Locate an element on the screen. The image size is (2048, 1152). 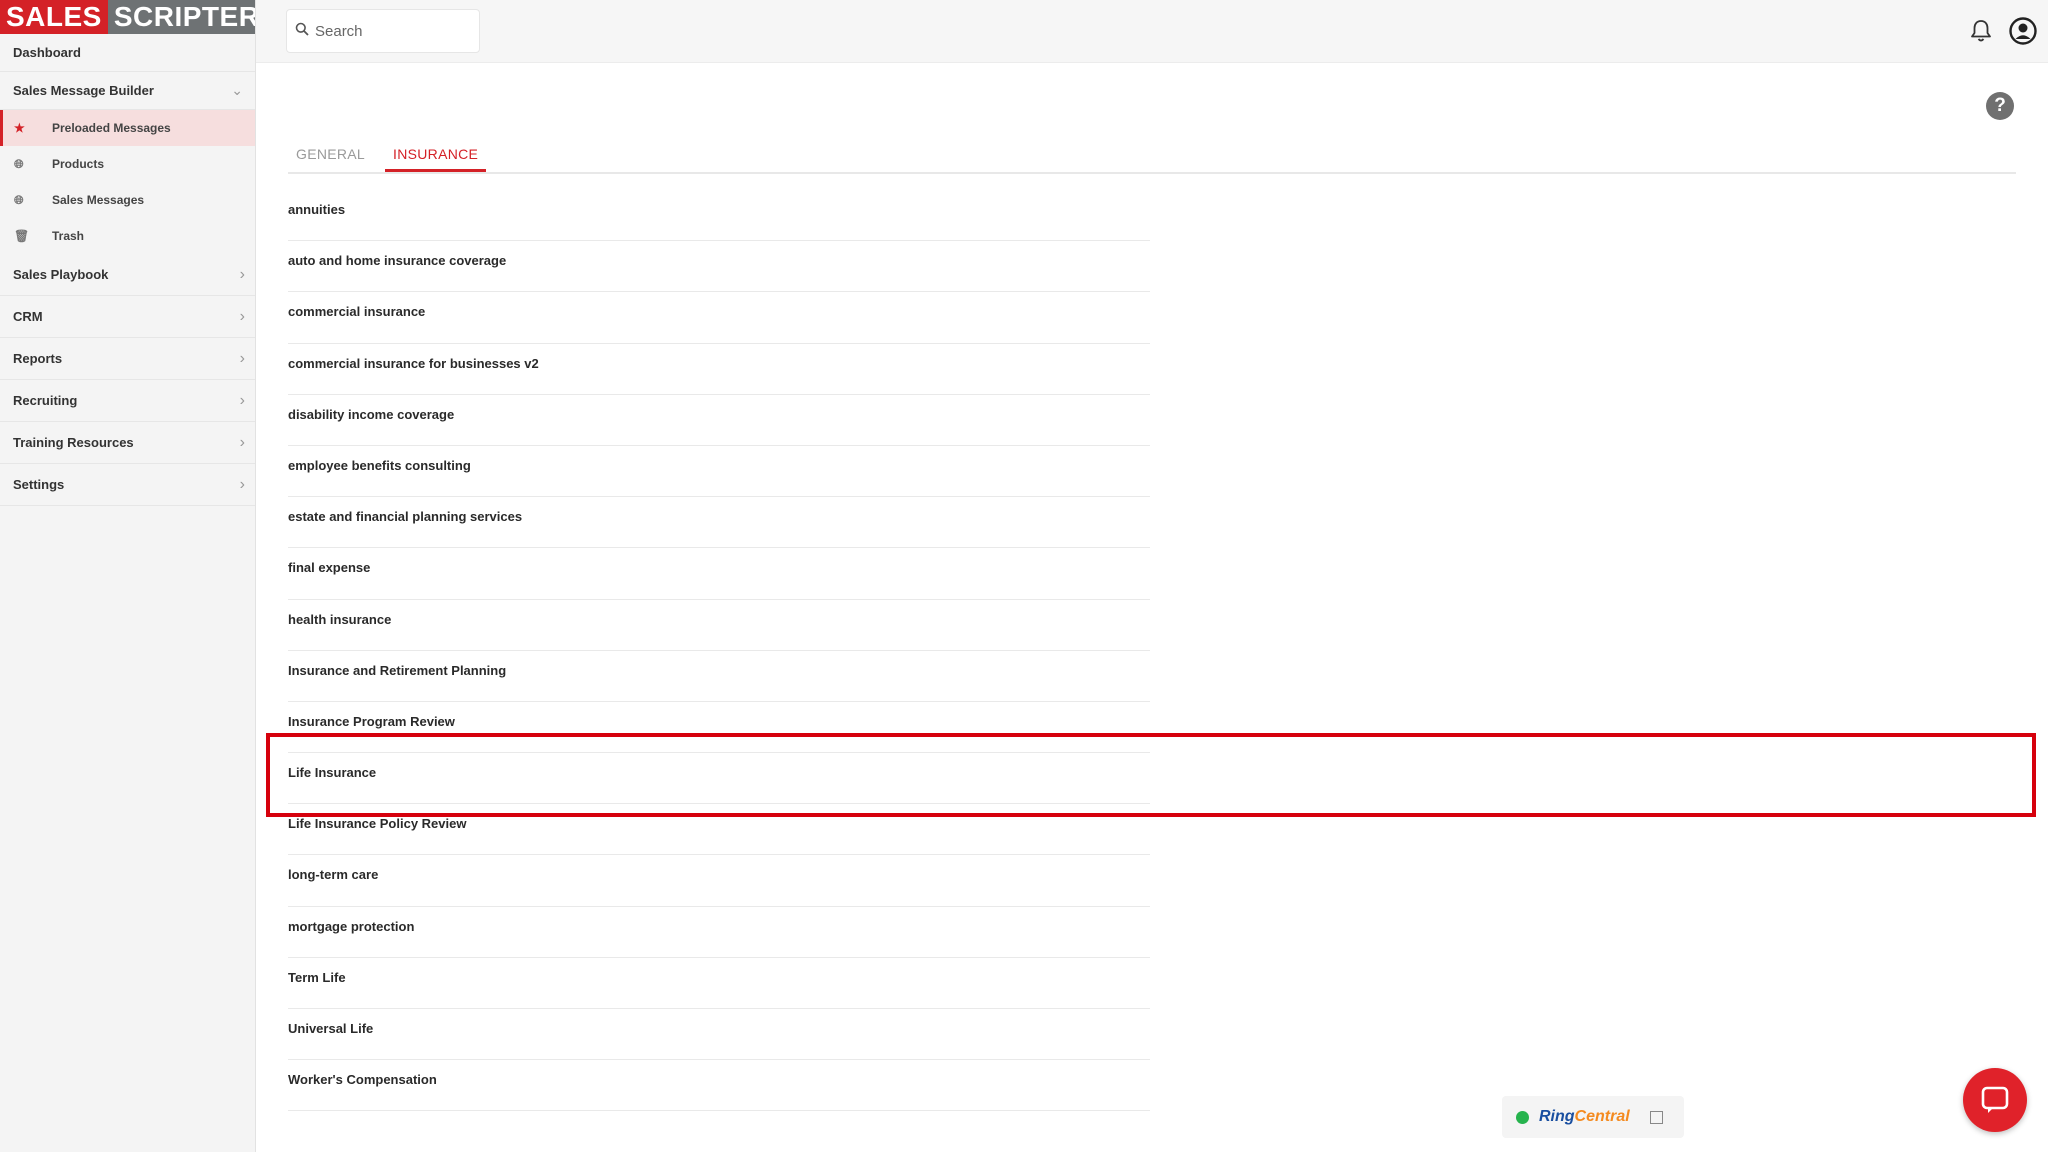
status-dot-icon is located at coordinates (1522, 1117).